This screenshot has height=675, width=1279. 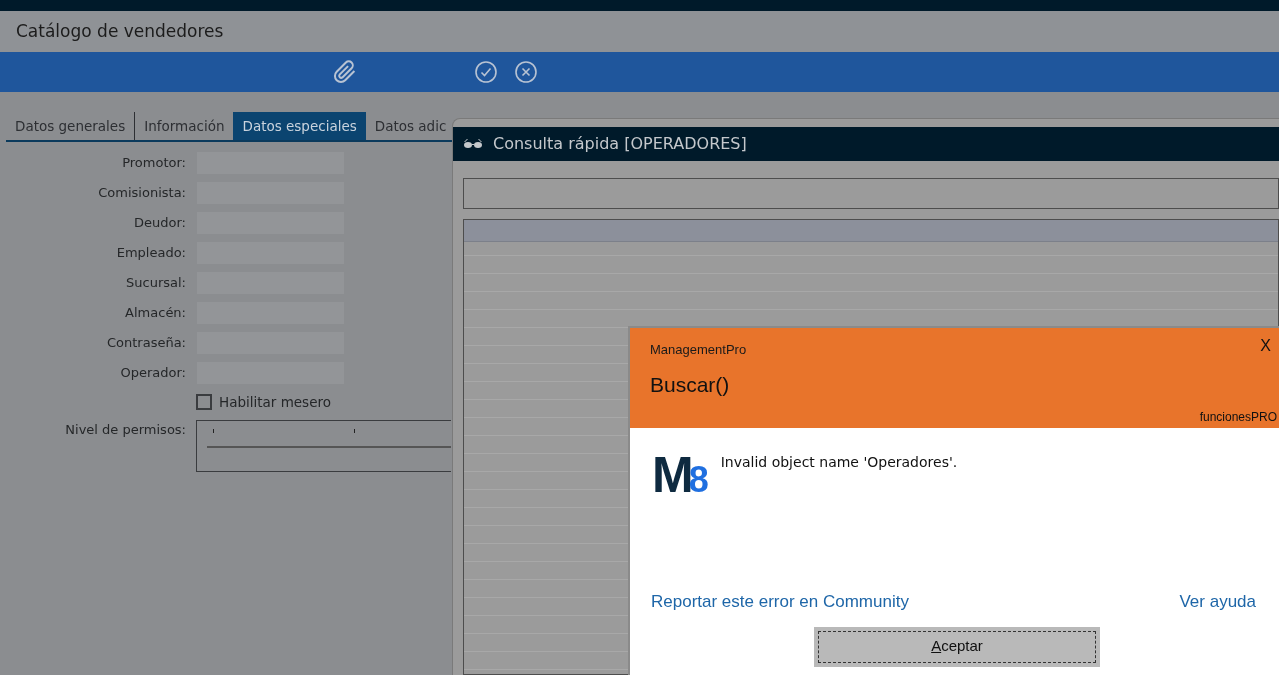 What do you see at coordinates (154, 163) in the screenshot?
I see `field-label: Promotor:` at bounding box center [154, 163].